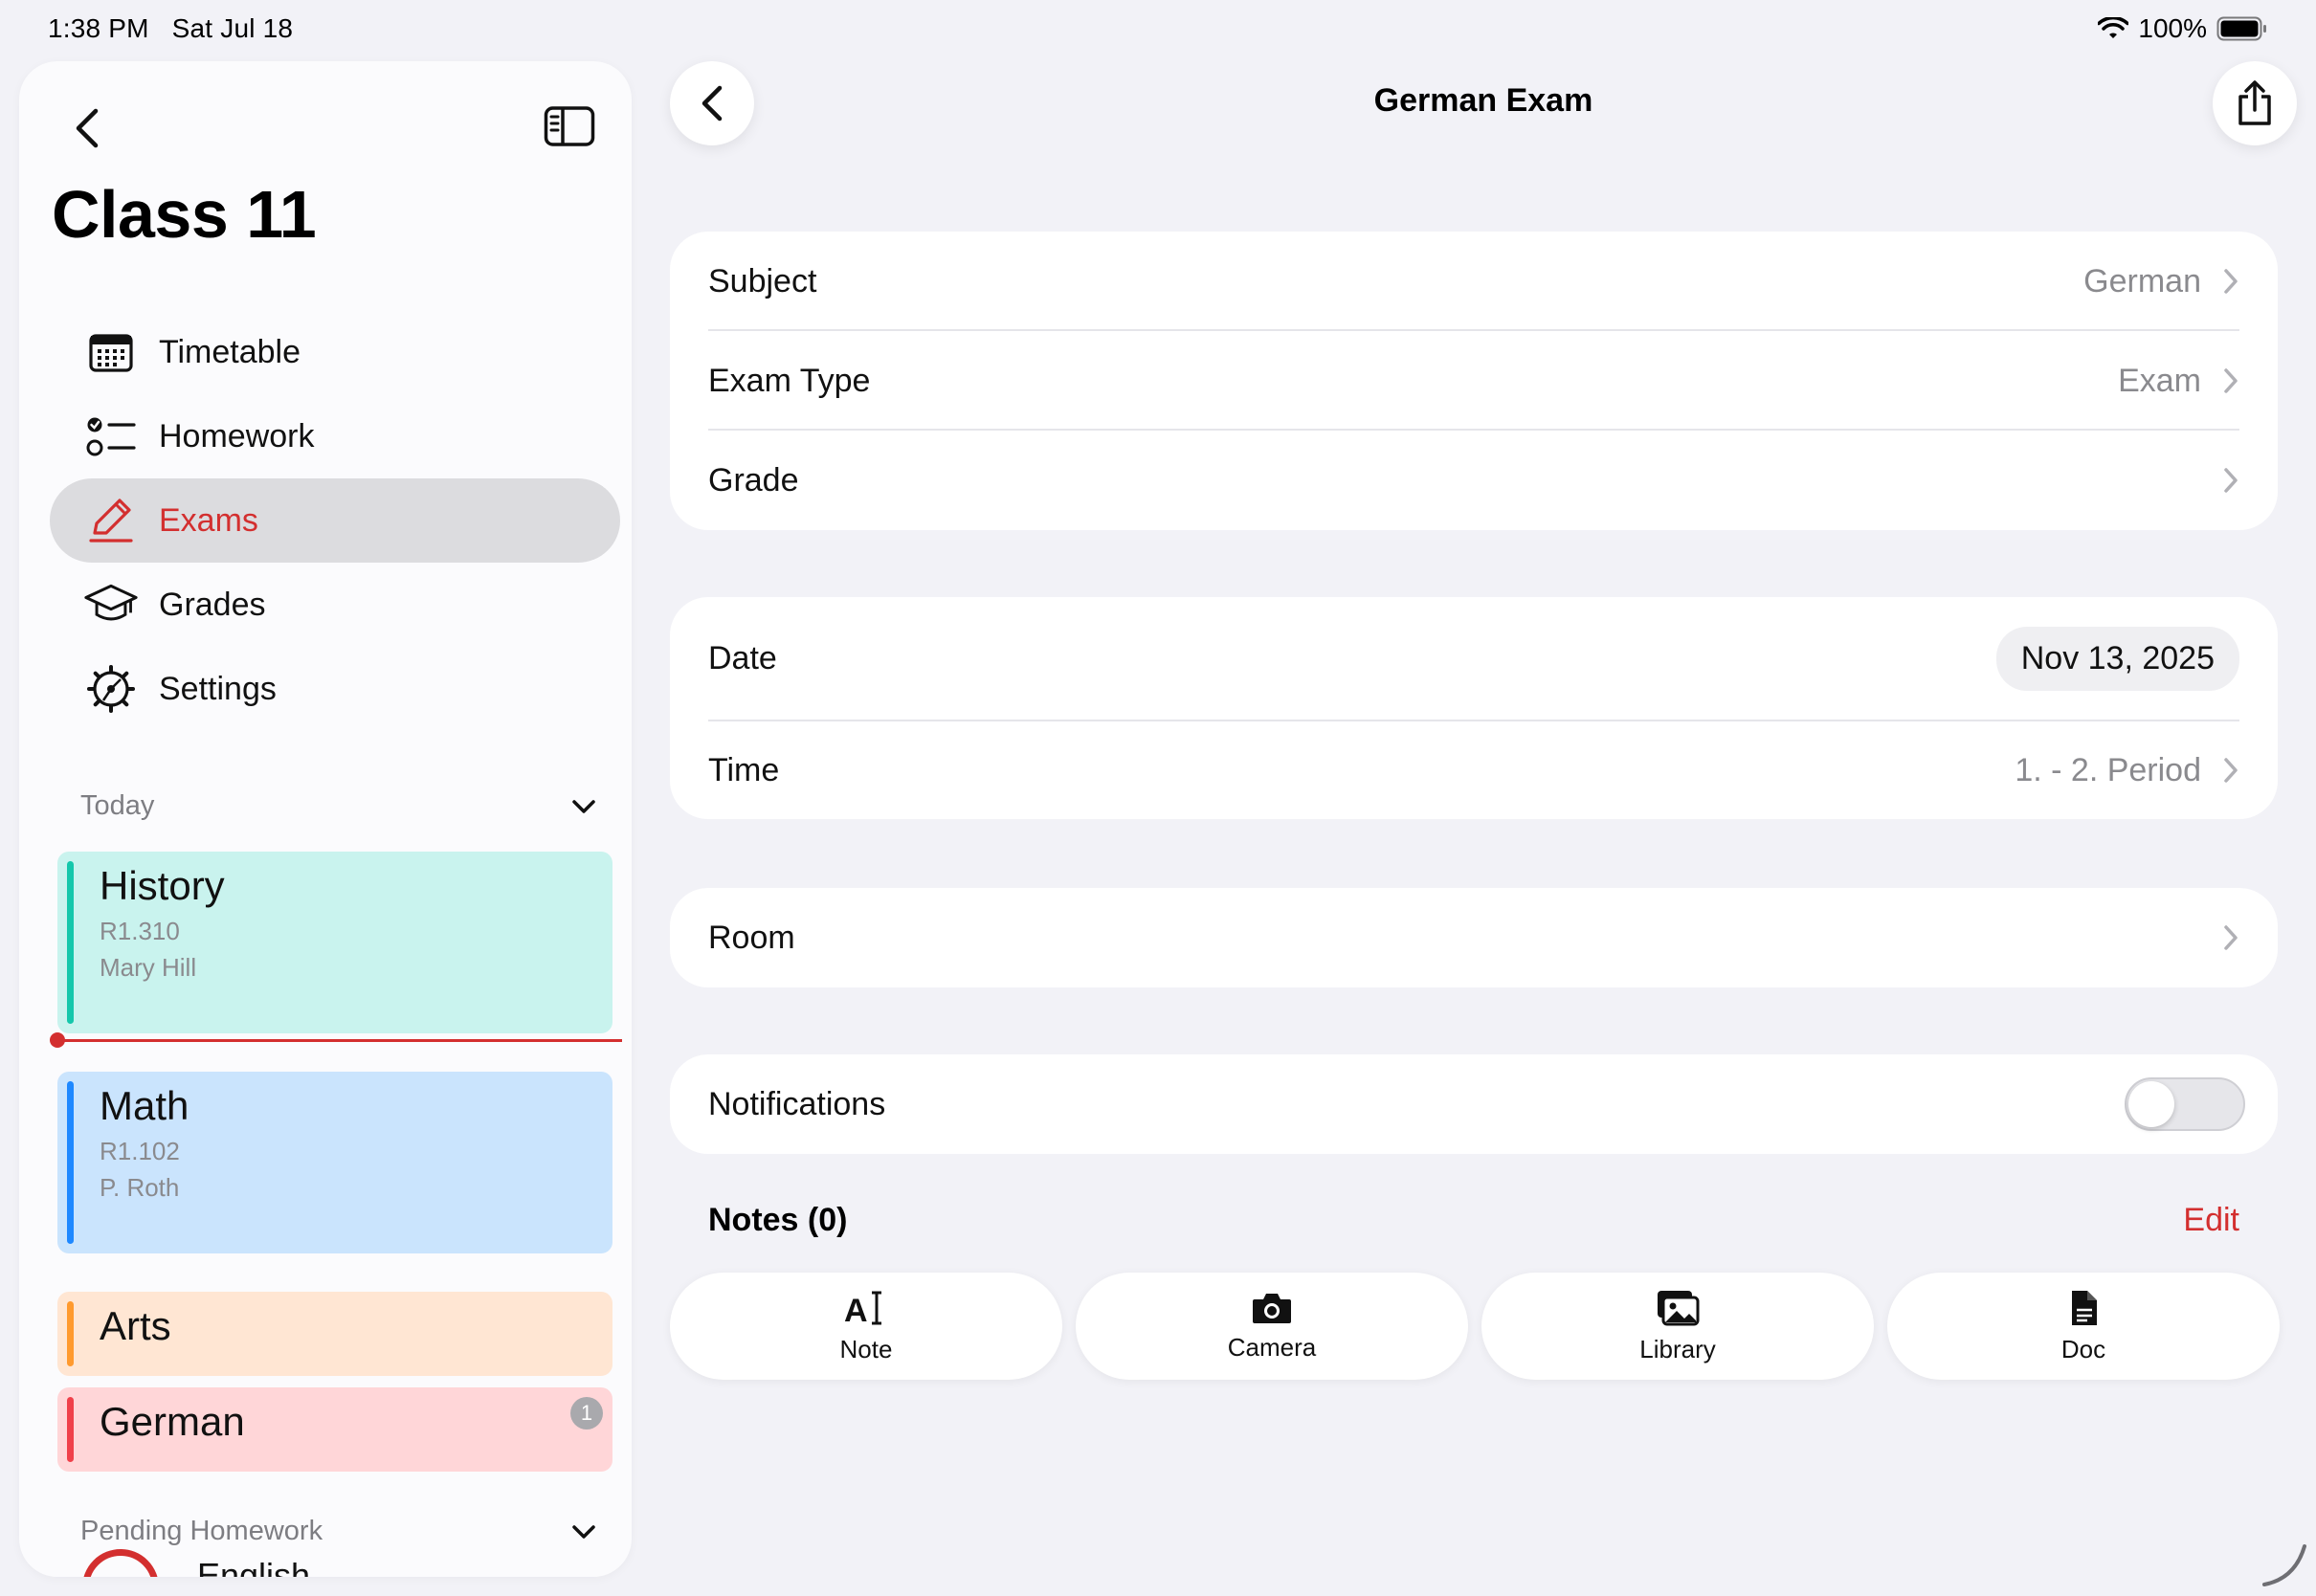 The image size is (2316, 1596). Describe the element at coordinates (140, 1151) in the screenshot. I see `lesson-room: R1.102` at that location.